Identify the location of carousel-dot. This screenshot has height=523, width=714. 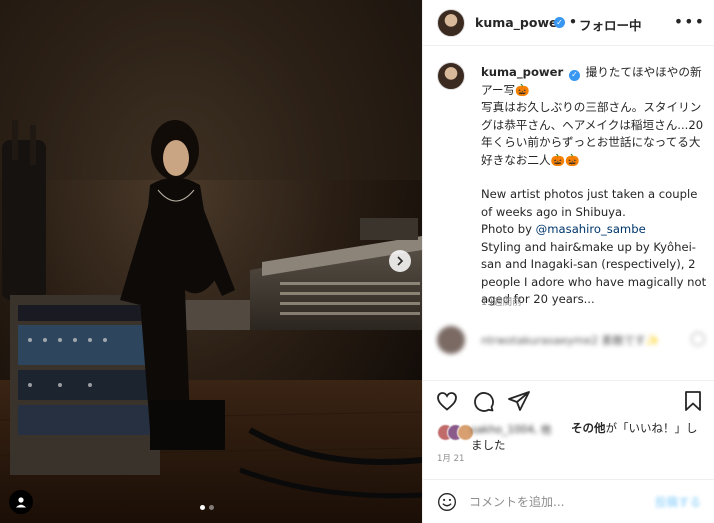
(211, 507).